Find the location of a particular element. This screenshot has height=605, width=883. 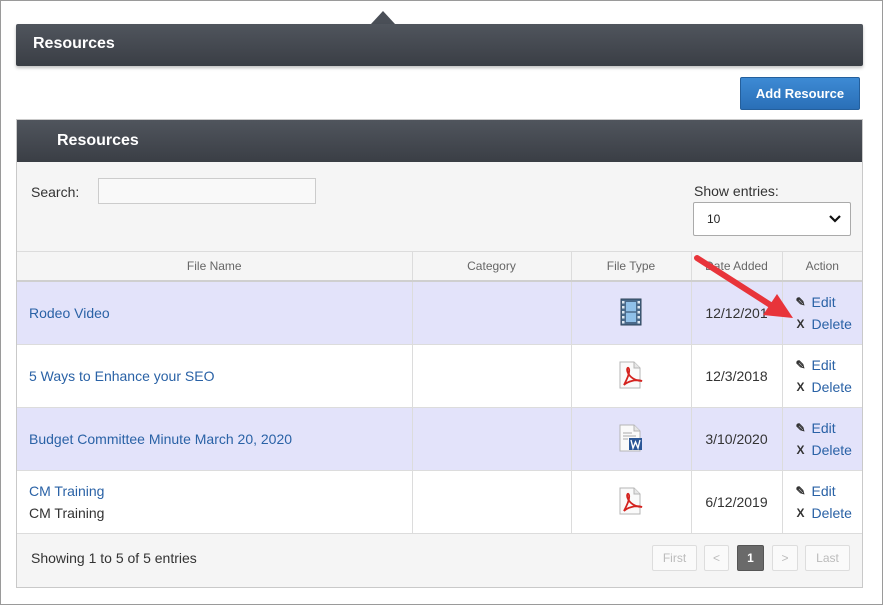

annotation-arrow is located at coordinates (743, 286).